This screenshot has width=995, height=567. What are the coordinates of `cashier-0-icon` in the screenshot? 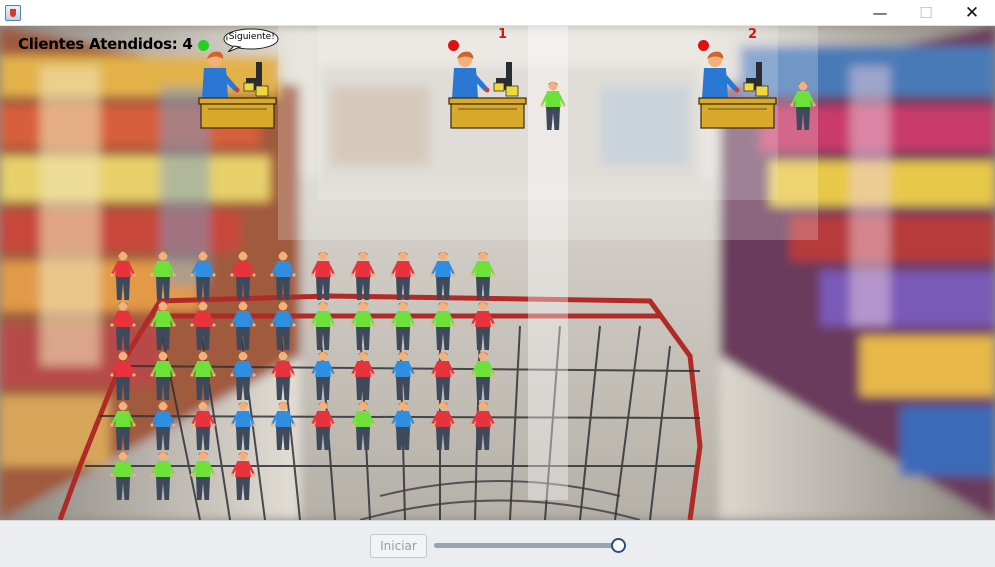 It's located at (238, 90).